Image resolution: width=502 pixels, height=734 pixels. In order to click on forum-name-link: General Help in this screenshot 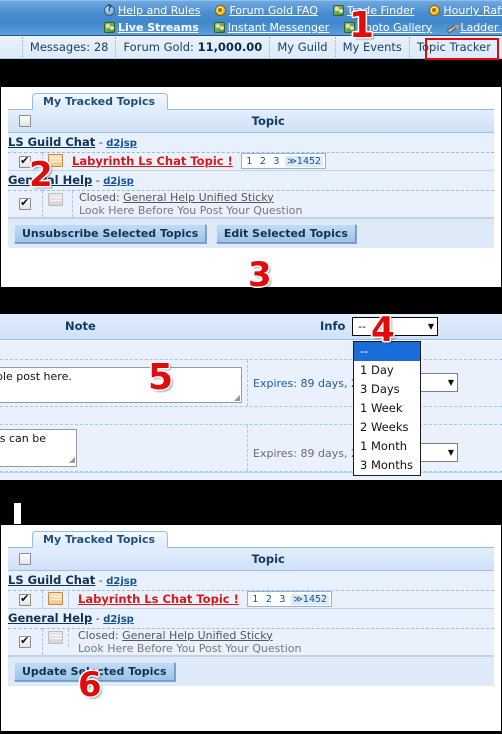, I will do `click(50, 618)`.